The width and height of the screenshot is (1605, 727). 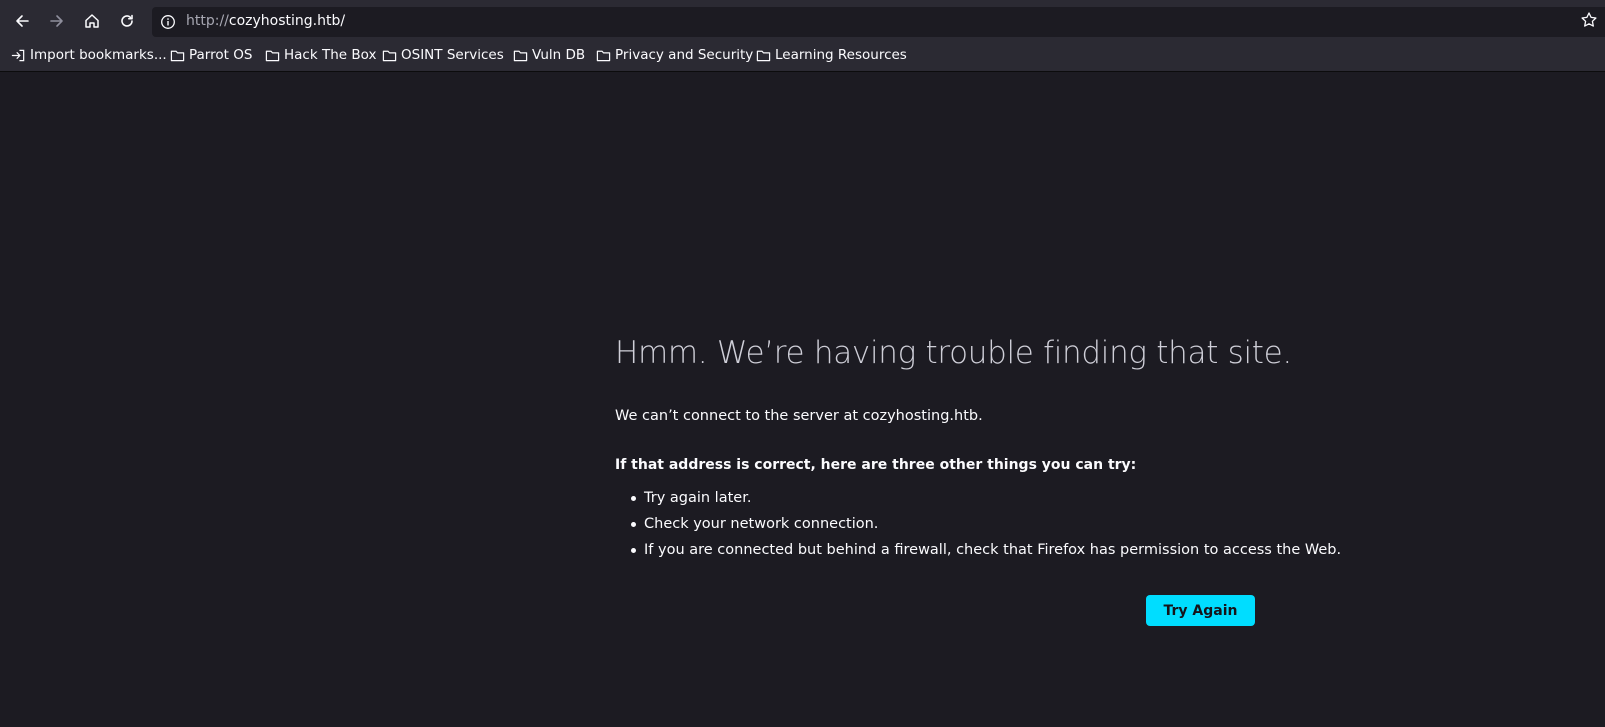 What do you see at coordinates (559, 55) in the screenshot?
I see `bookmark-label: Vuln DB` at bounding box center [559, 55].